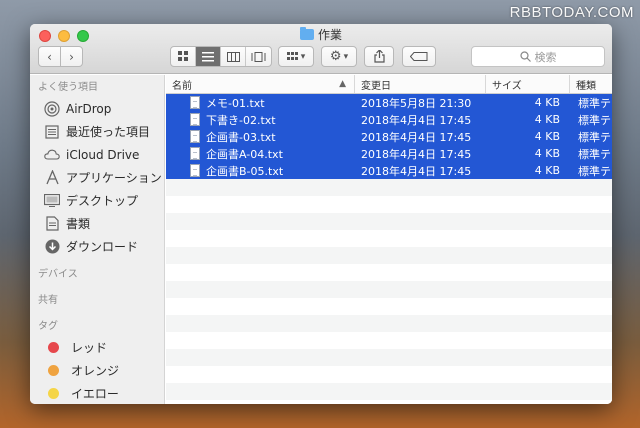 The width and height of the screenshot is (640, 428). Describe the element at coordinates (97, 200) in the screenshot. I see `sidebar-item-desktop: デスクトップ` at that location.